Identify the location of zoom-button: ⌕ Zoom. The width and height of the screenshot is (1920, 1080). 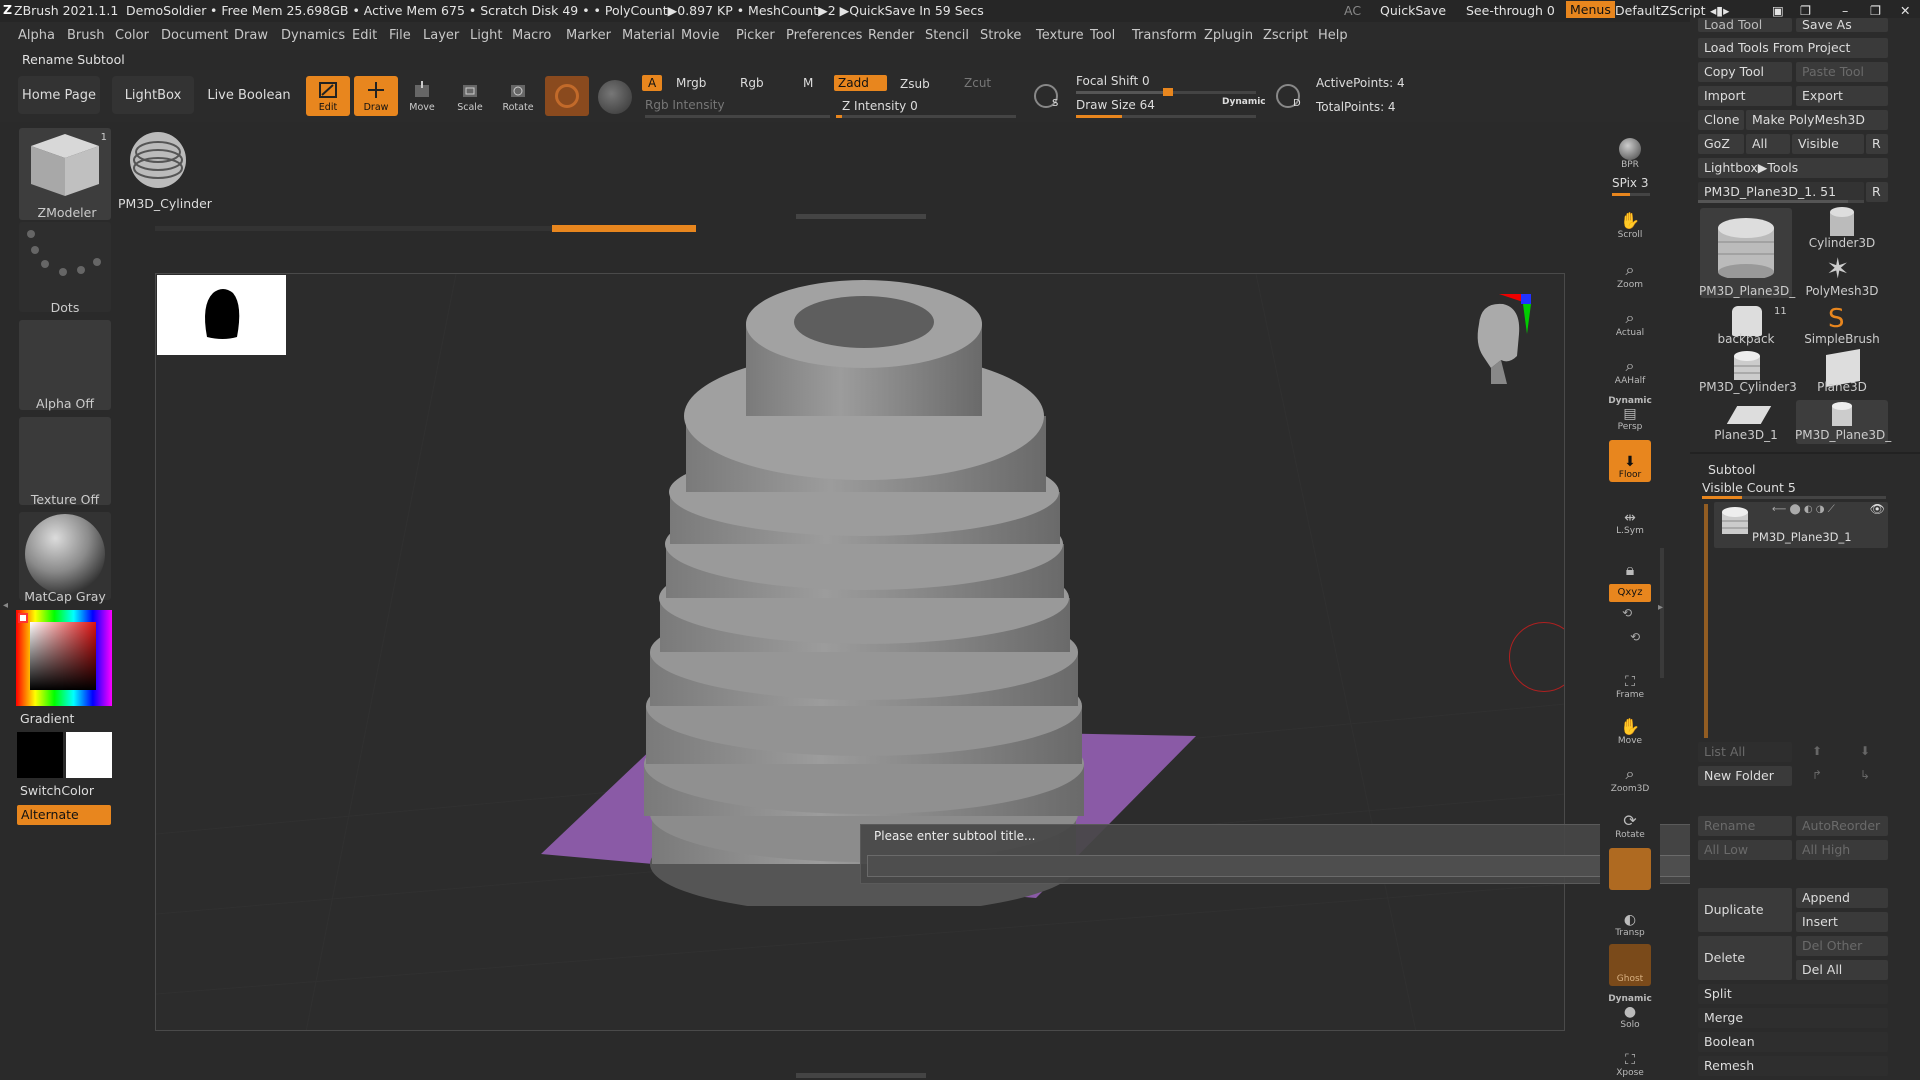
(1630, 271).